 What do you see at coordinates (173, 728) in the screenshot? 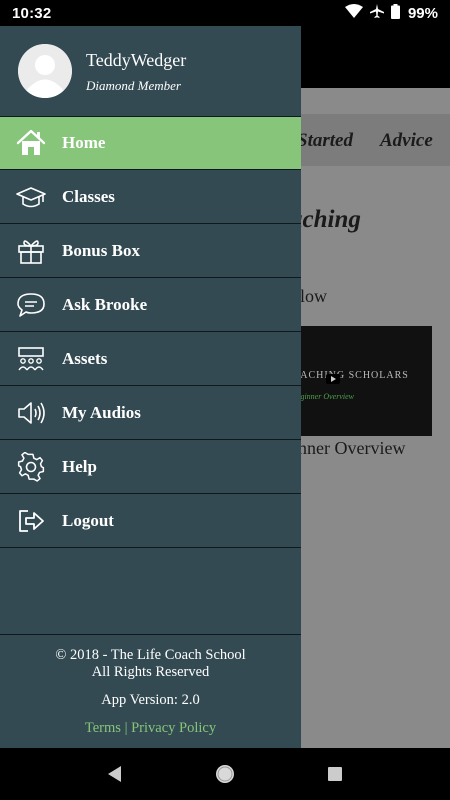
I see `privacy-policy-link: Privacy Policy` at bounding box center [173, 728].